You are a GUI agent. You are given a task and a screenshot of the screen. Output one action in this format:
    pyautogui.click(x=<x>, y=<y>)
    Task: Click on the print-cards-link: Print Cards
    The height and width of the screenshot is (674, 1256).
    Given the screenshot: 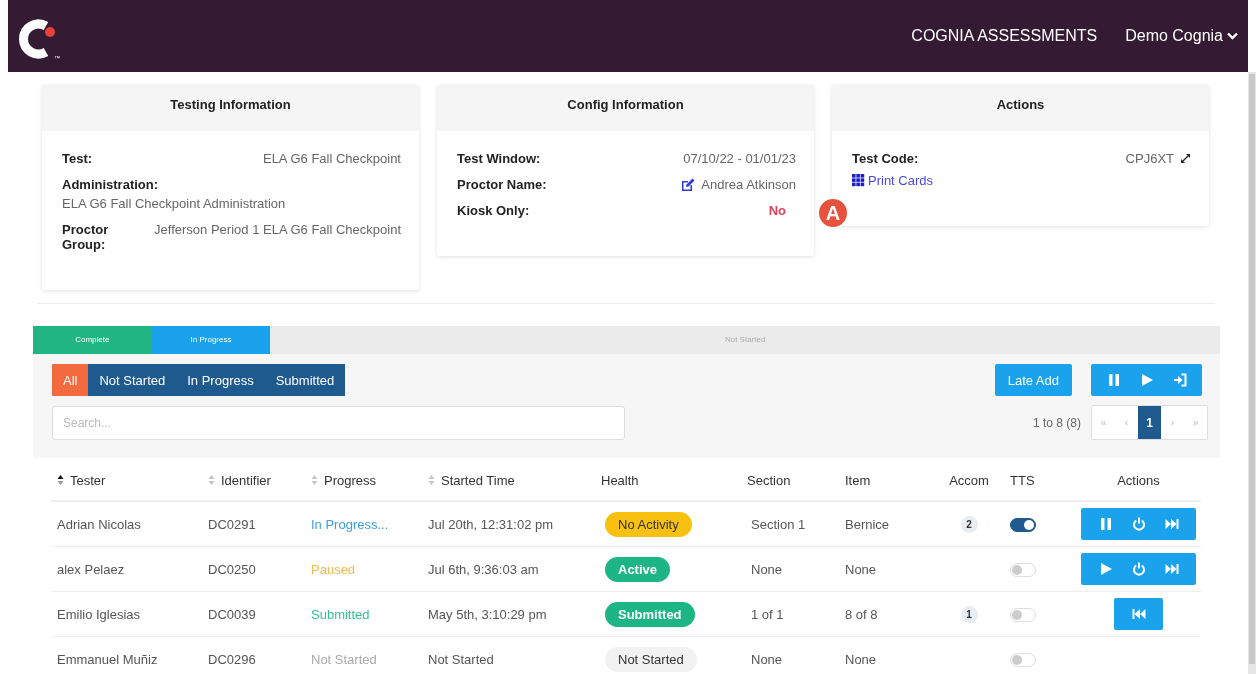 What is the action you would take?
    pyautogui.click(x=1021, y=180)
    